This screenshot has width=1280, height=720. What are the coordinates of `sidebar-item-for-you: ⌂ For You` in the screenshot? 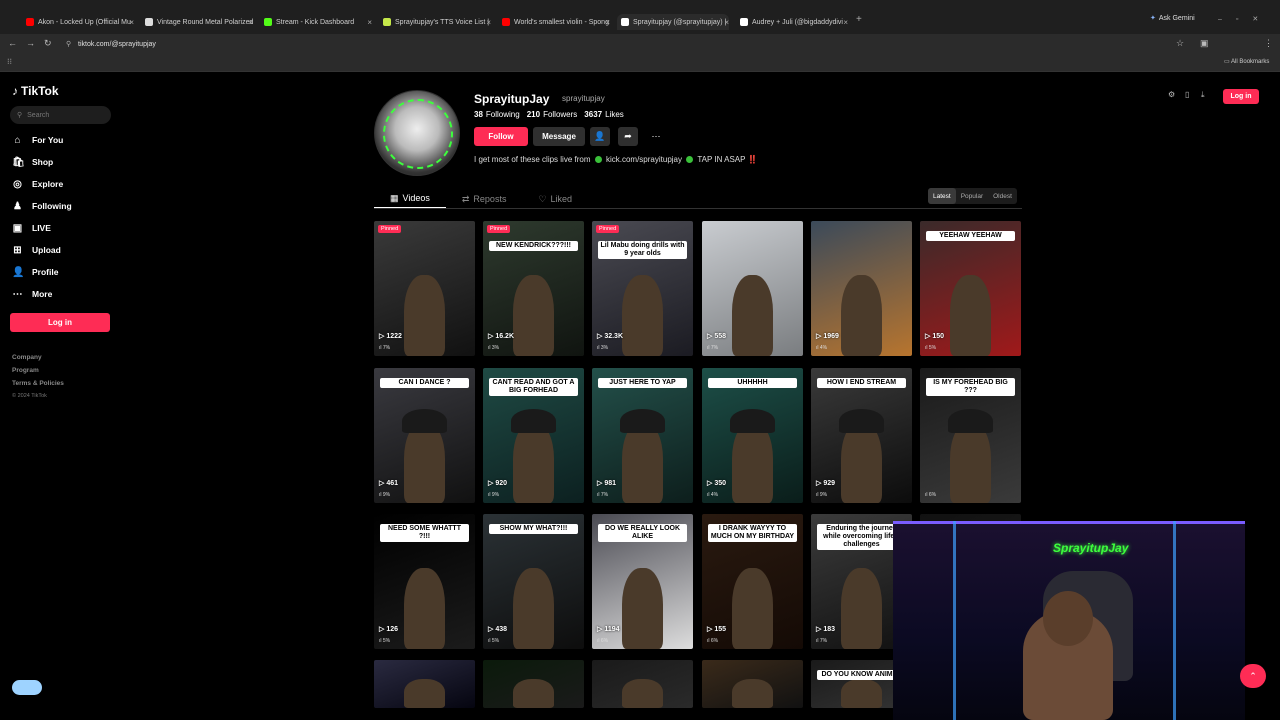 It's located at (37, 140).